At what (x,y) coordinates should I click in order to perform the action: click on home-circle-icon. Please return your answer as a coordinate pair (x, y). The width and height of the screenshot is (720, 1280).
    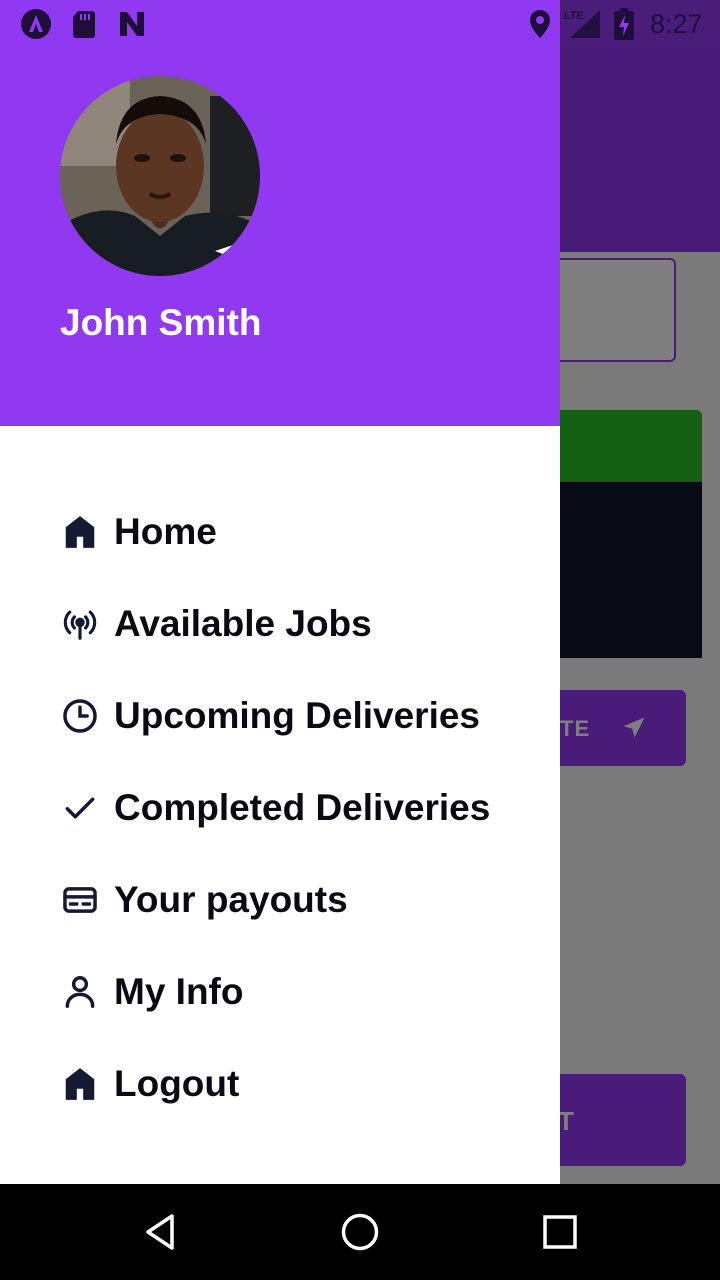
    Looking at the image, I should click on (360, 1232).